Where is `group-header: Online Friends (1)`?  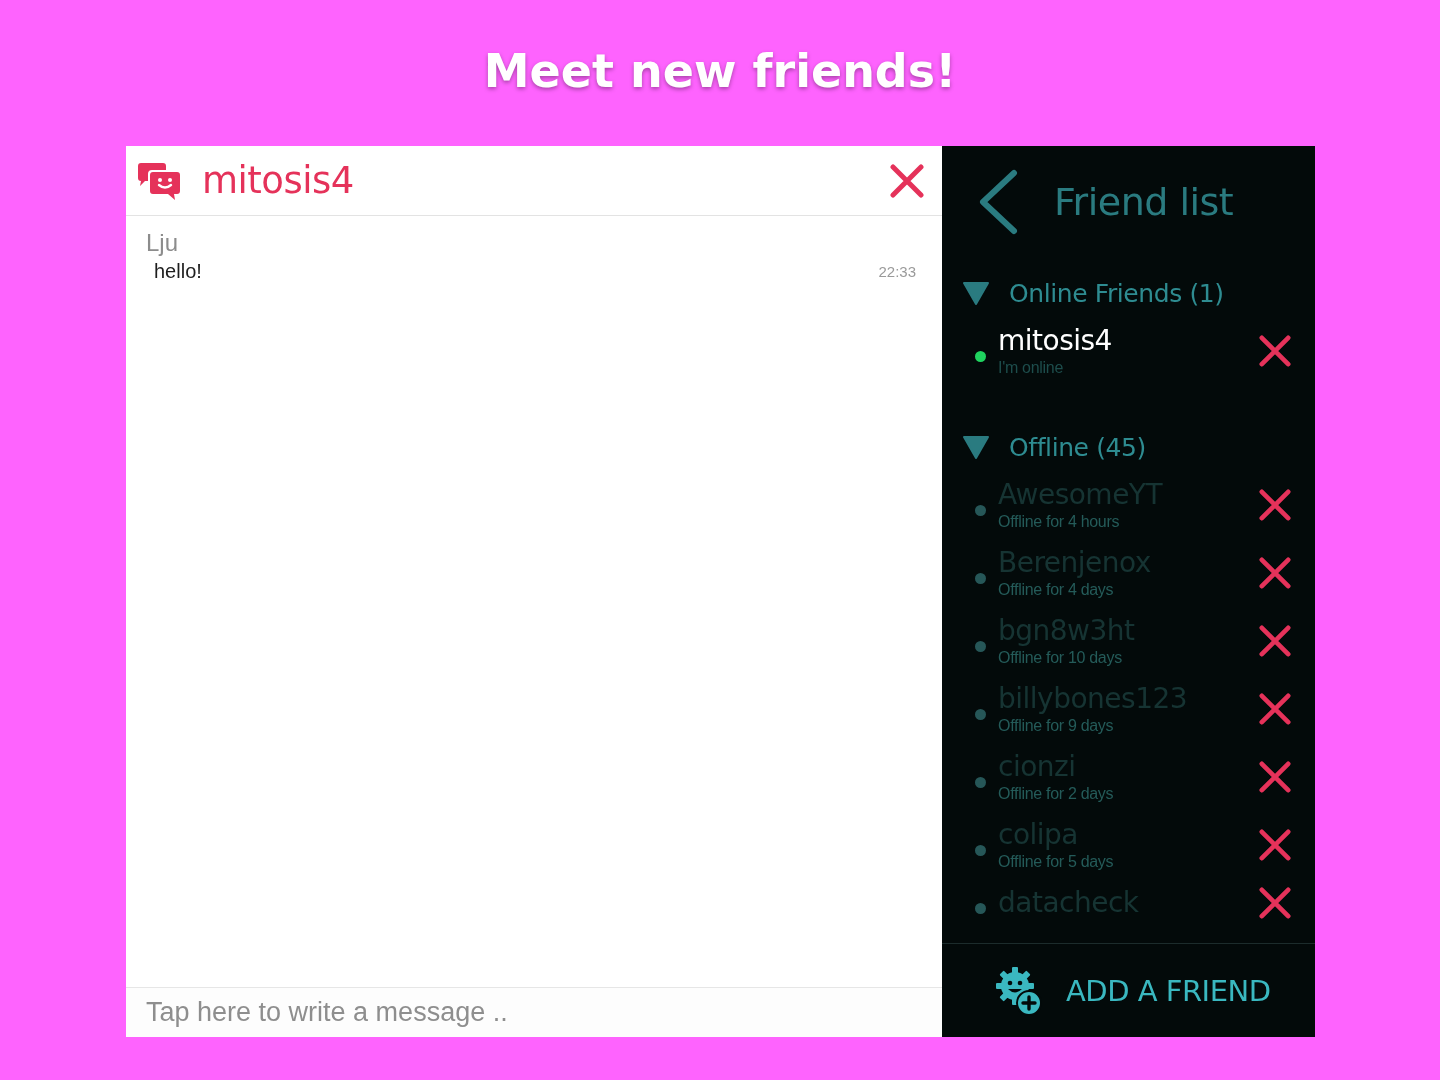
group-header: Online Friends (1) is located at coordinates (1128, 293).